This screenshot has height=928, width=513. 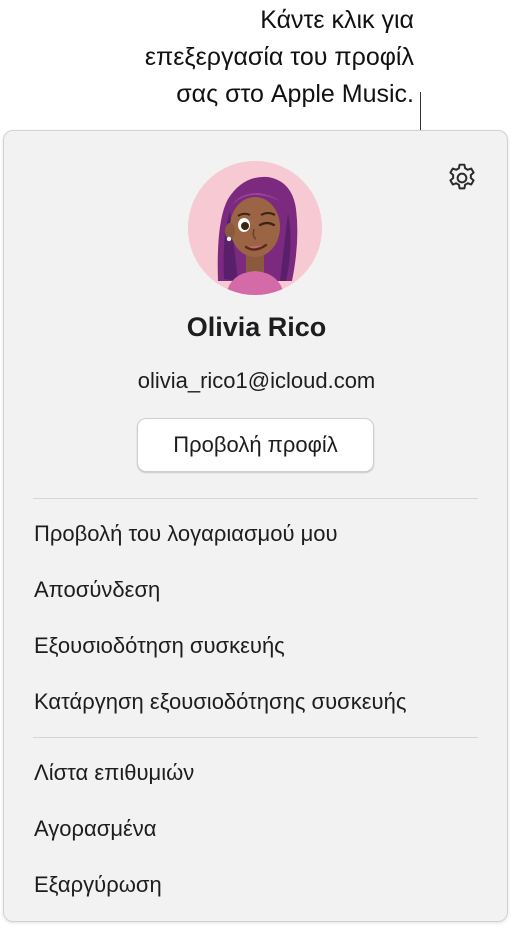 I want to click on menu-item-deauthorize-computer: Κατάργηση εξουσιοδότησης συσκευής, so click(x=220, y=702).